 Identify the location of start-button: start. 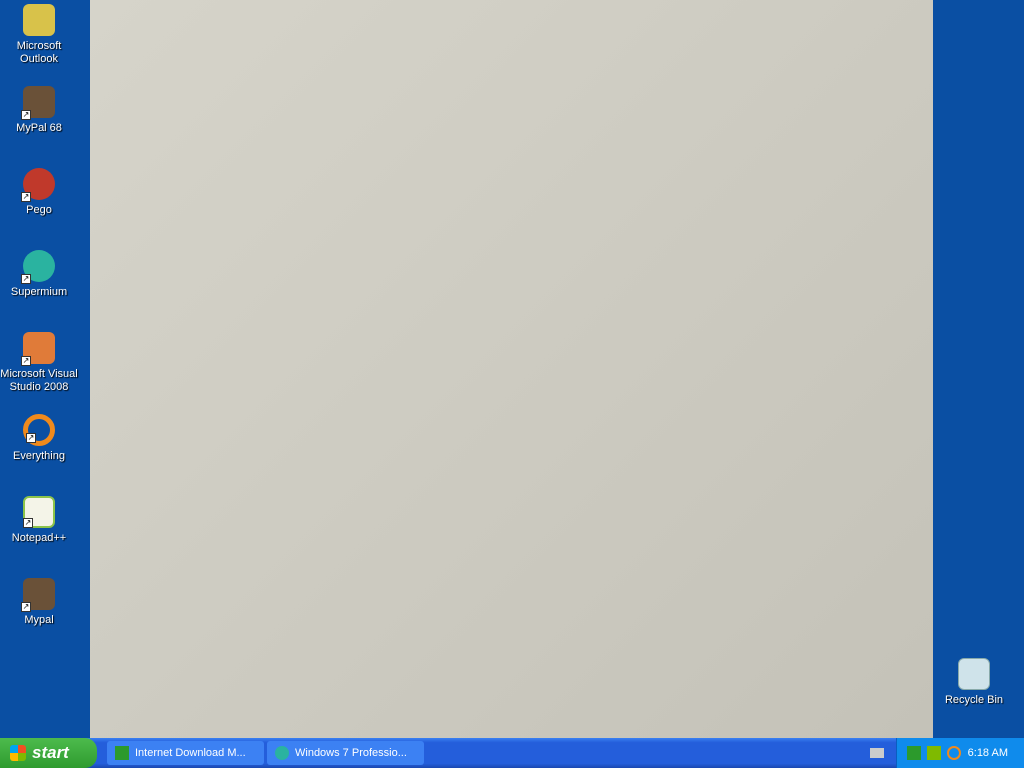
(48, 753).